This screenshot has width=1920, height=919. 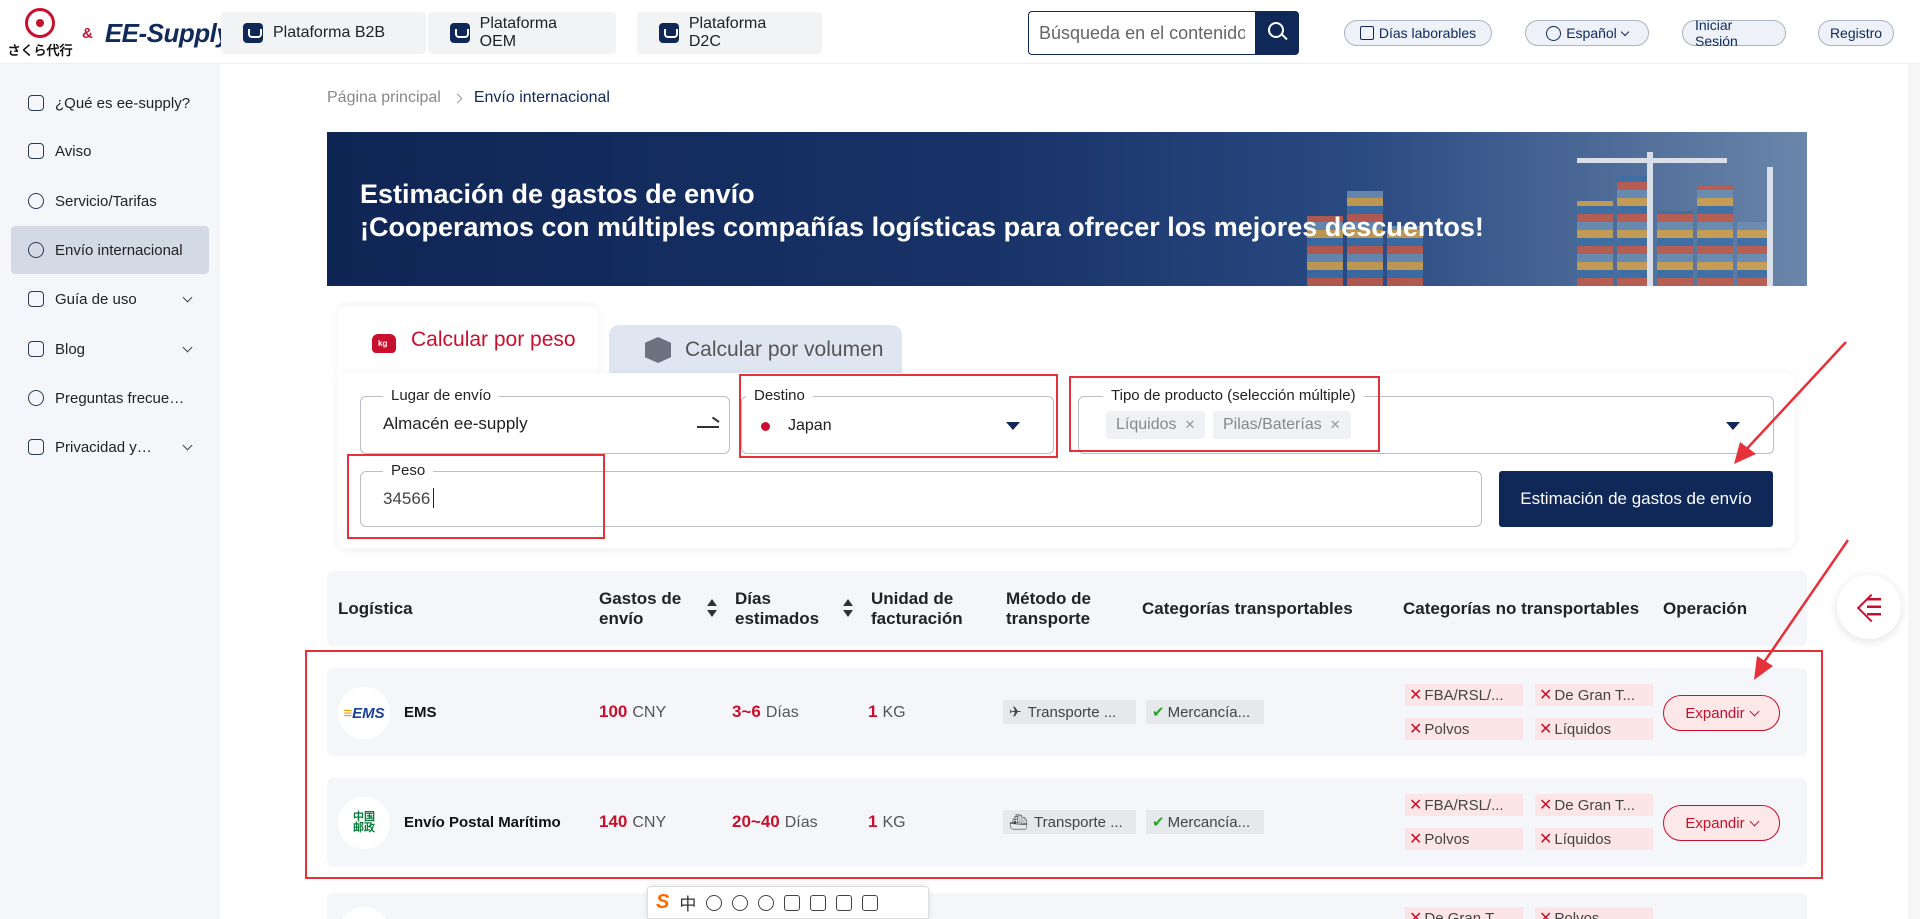 I want to click on not-allowed-label: Polvos, so click(x=1447, y=729).